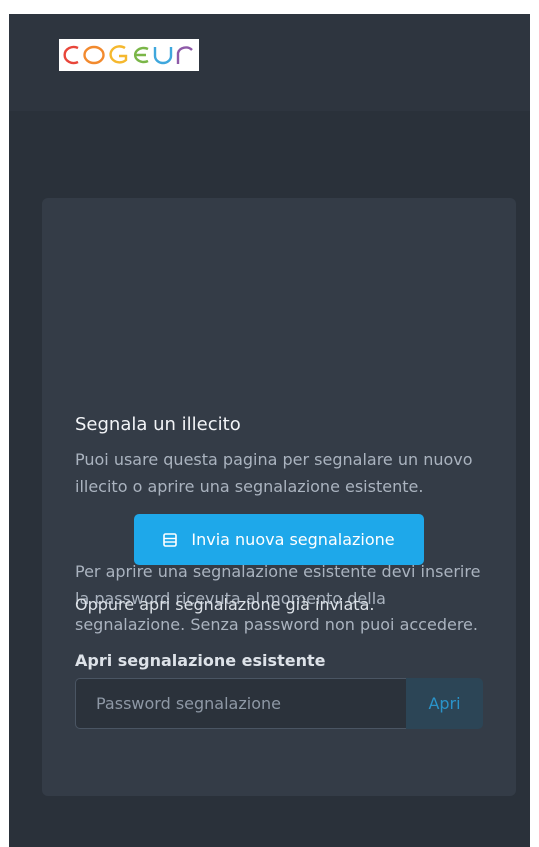 The height and width of the screenshot is (847, 539). What do you see at coordinates (170, 539) in the screenshot?
I see `form-icon` at bounding box center [170, 539].